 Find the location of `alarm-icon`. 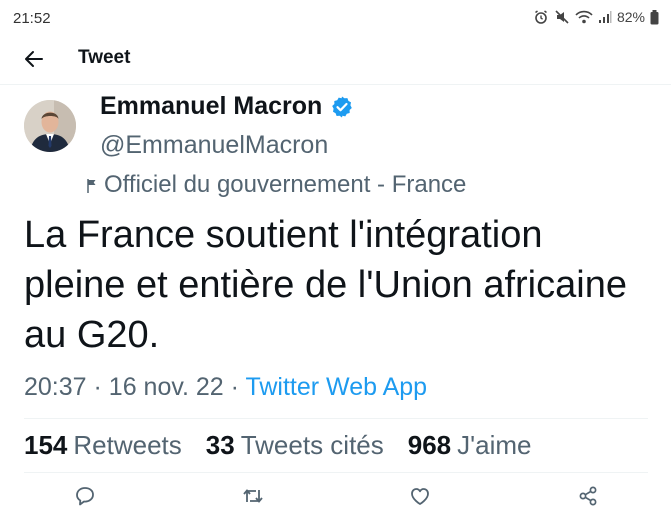

alarm-icon is located at coordinates (541, 17).